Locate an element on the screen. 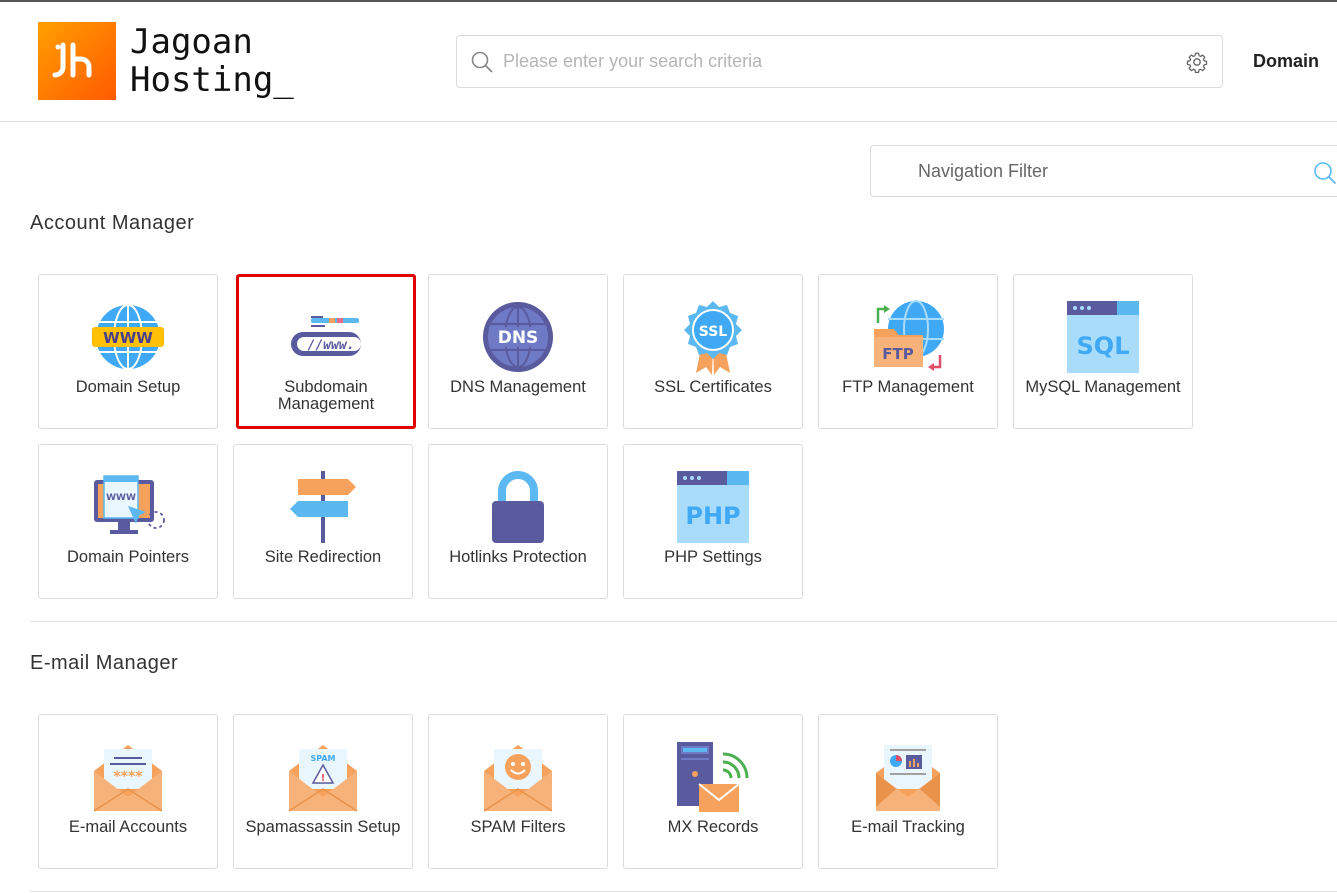  svg-text: //www. is located at coordinates (331, 345).